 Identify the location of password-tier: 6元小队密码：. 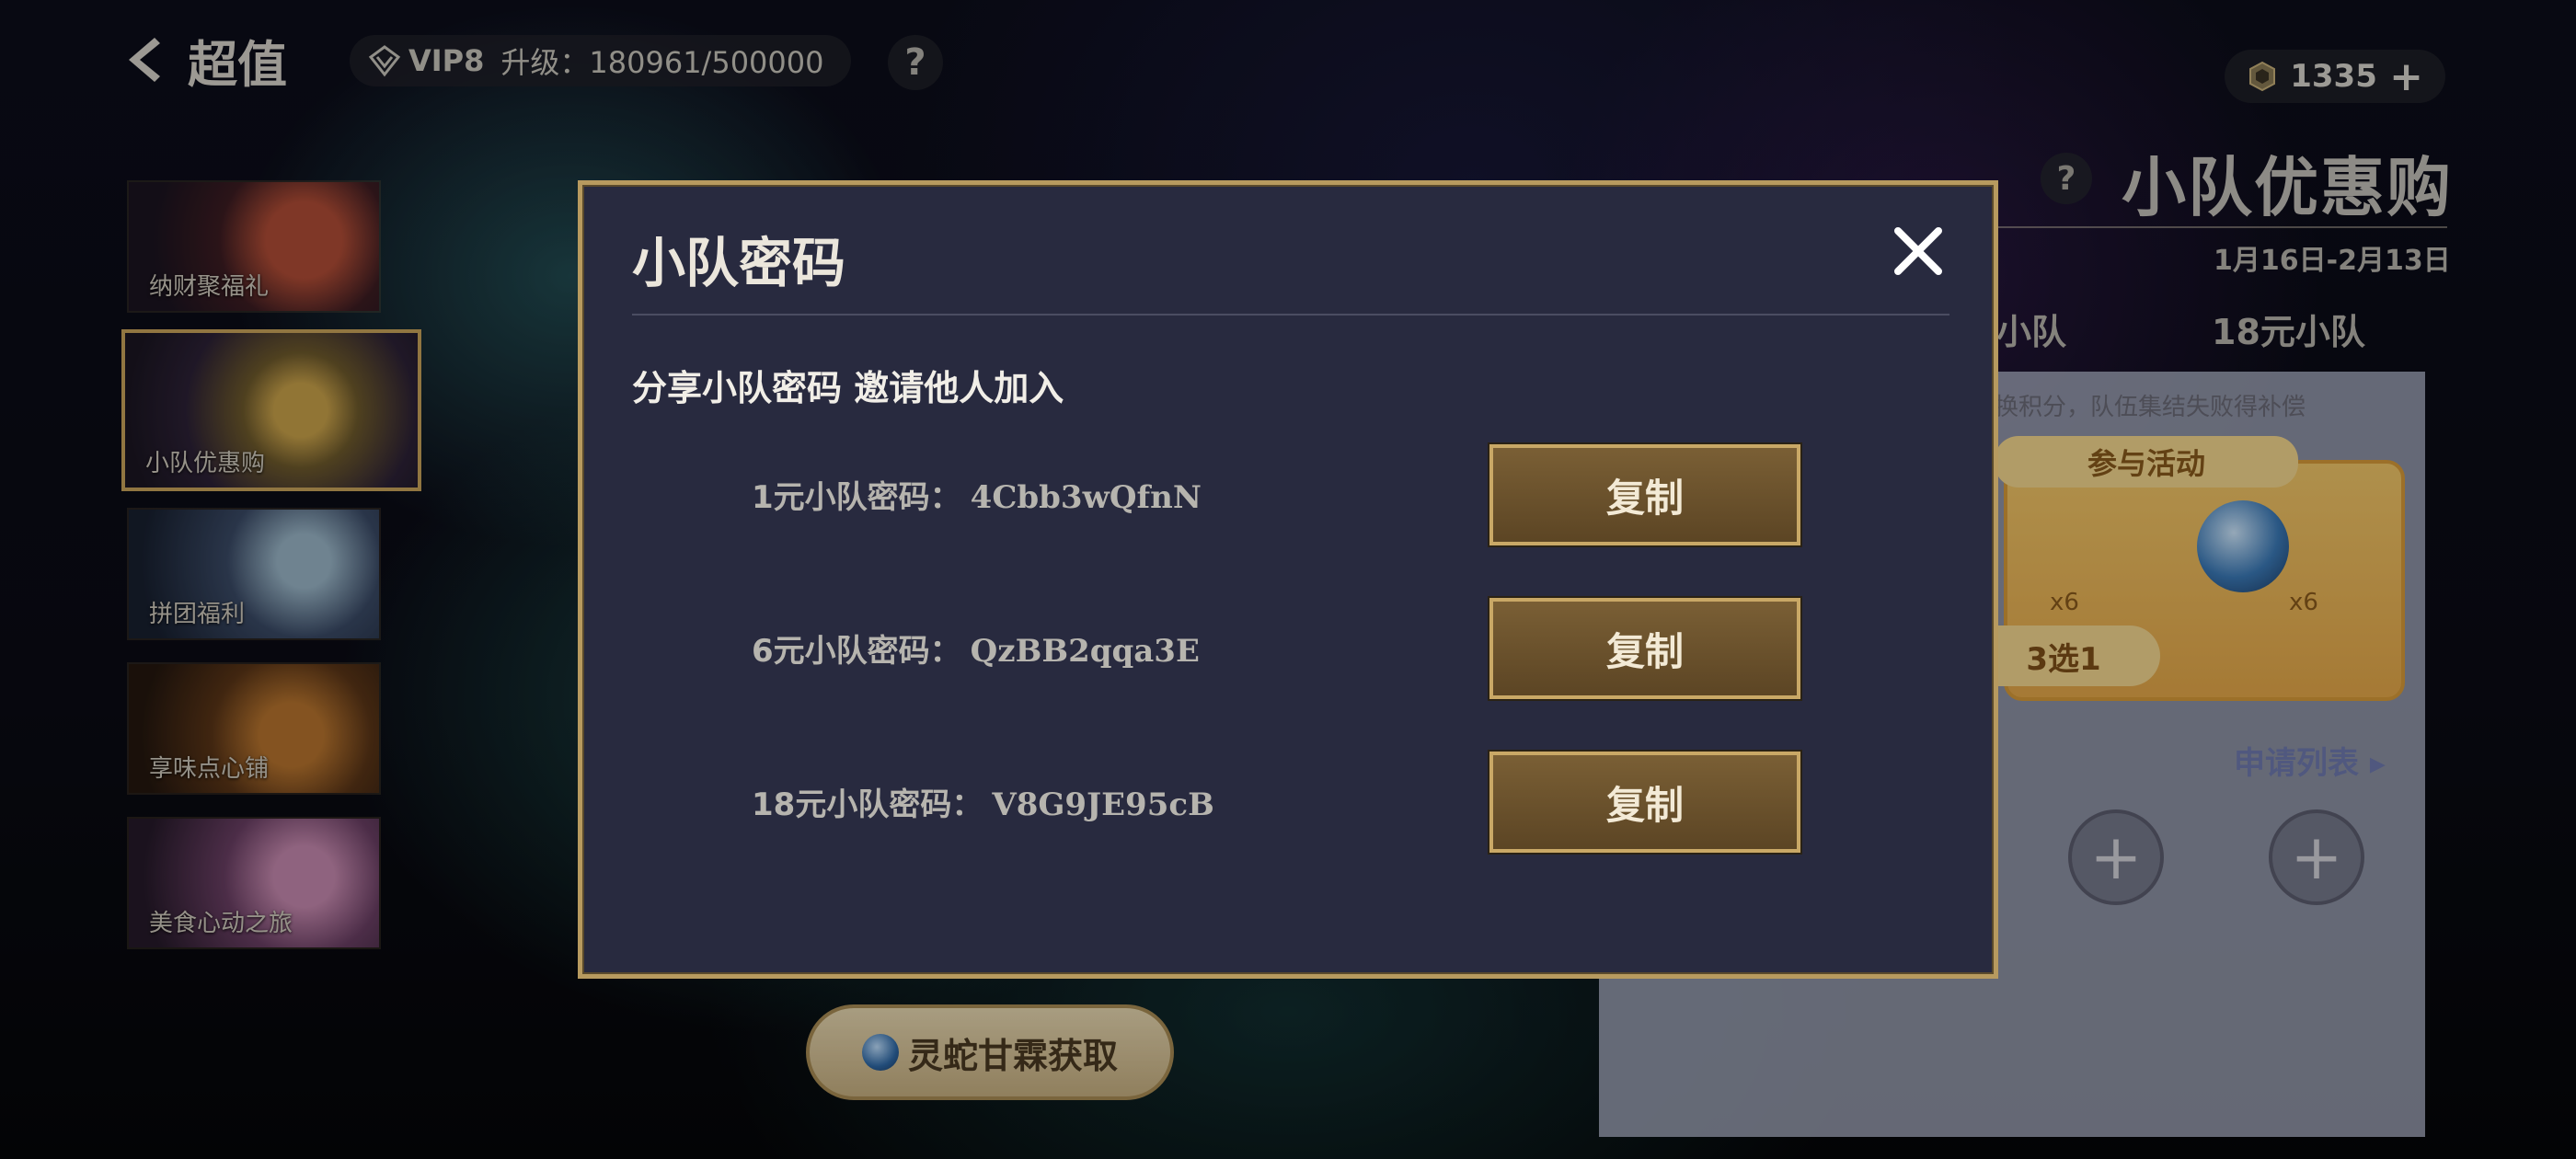
(856, 651).